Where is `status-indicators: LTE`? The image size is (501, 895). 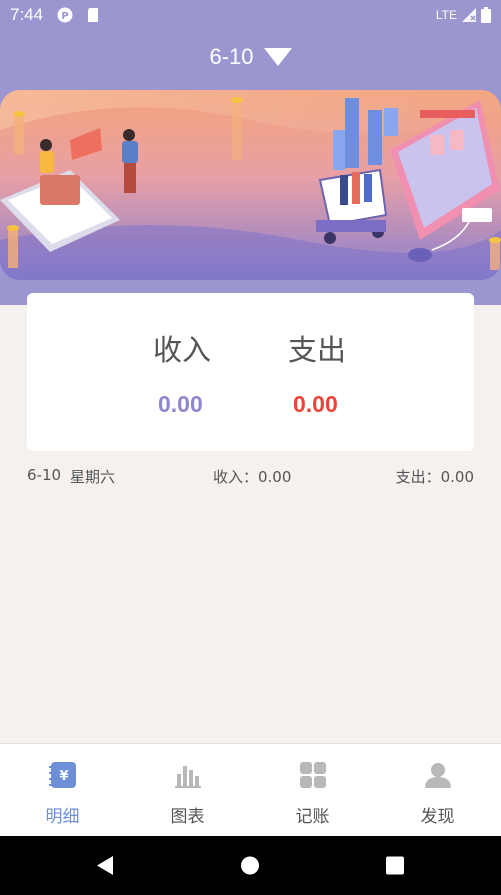
status-indicators: LTE is located at coordinates (463, 15).